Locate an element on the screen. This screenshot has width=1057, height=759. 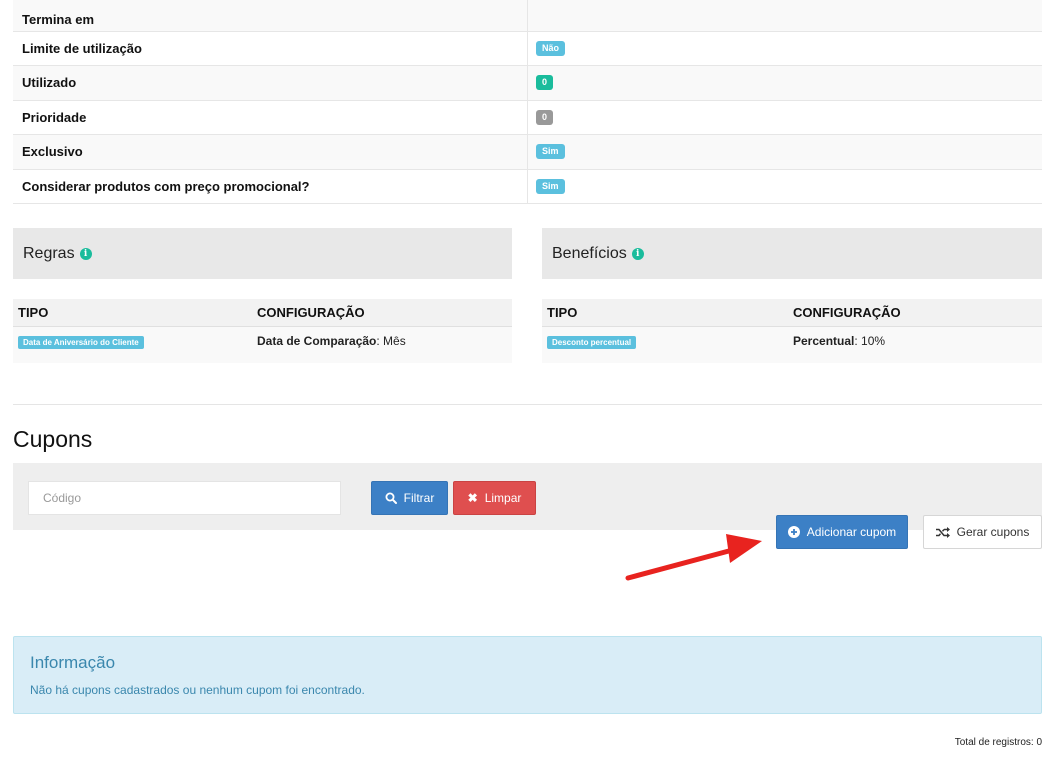
section-title: Cupons is located at coordinates (53, 439).